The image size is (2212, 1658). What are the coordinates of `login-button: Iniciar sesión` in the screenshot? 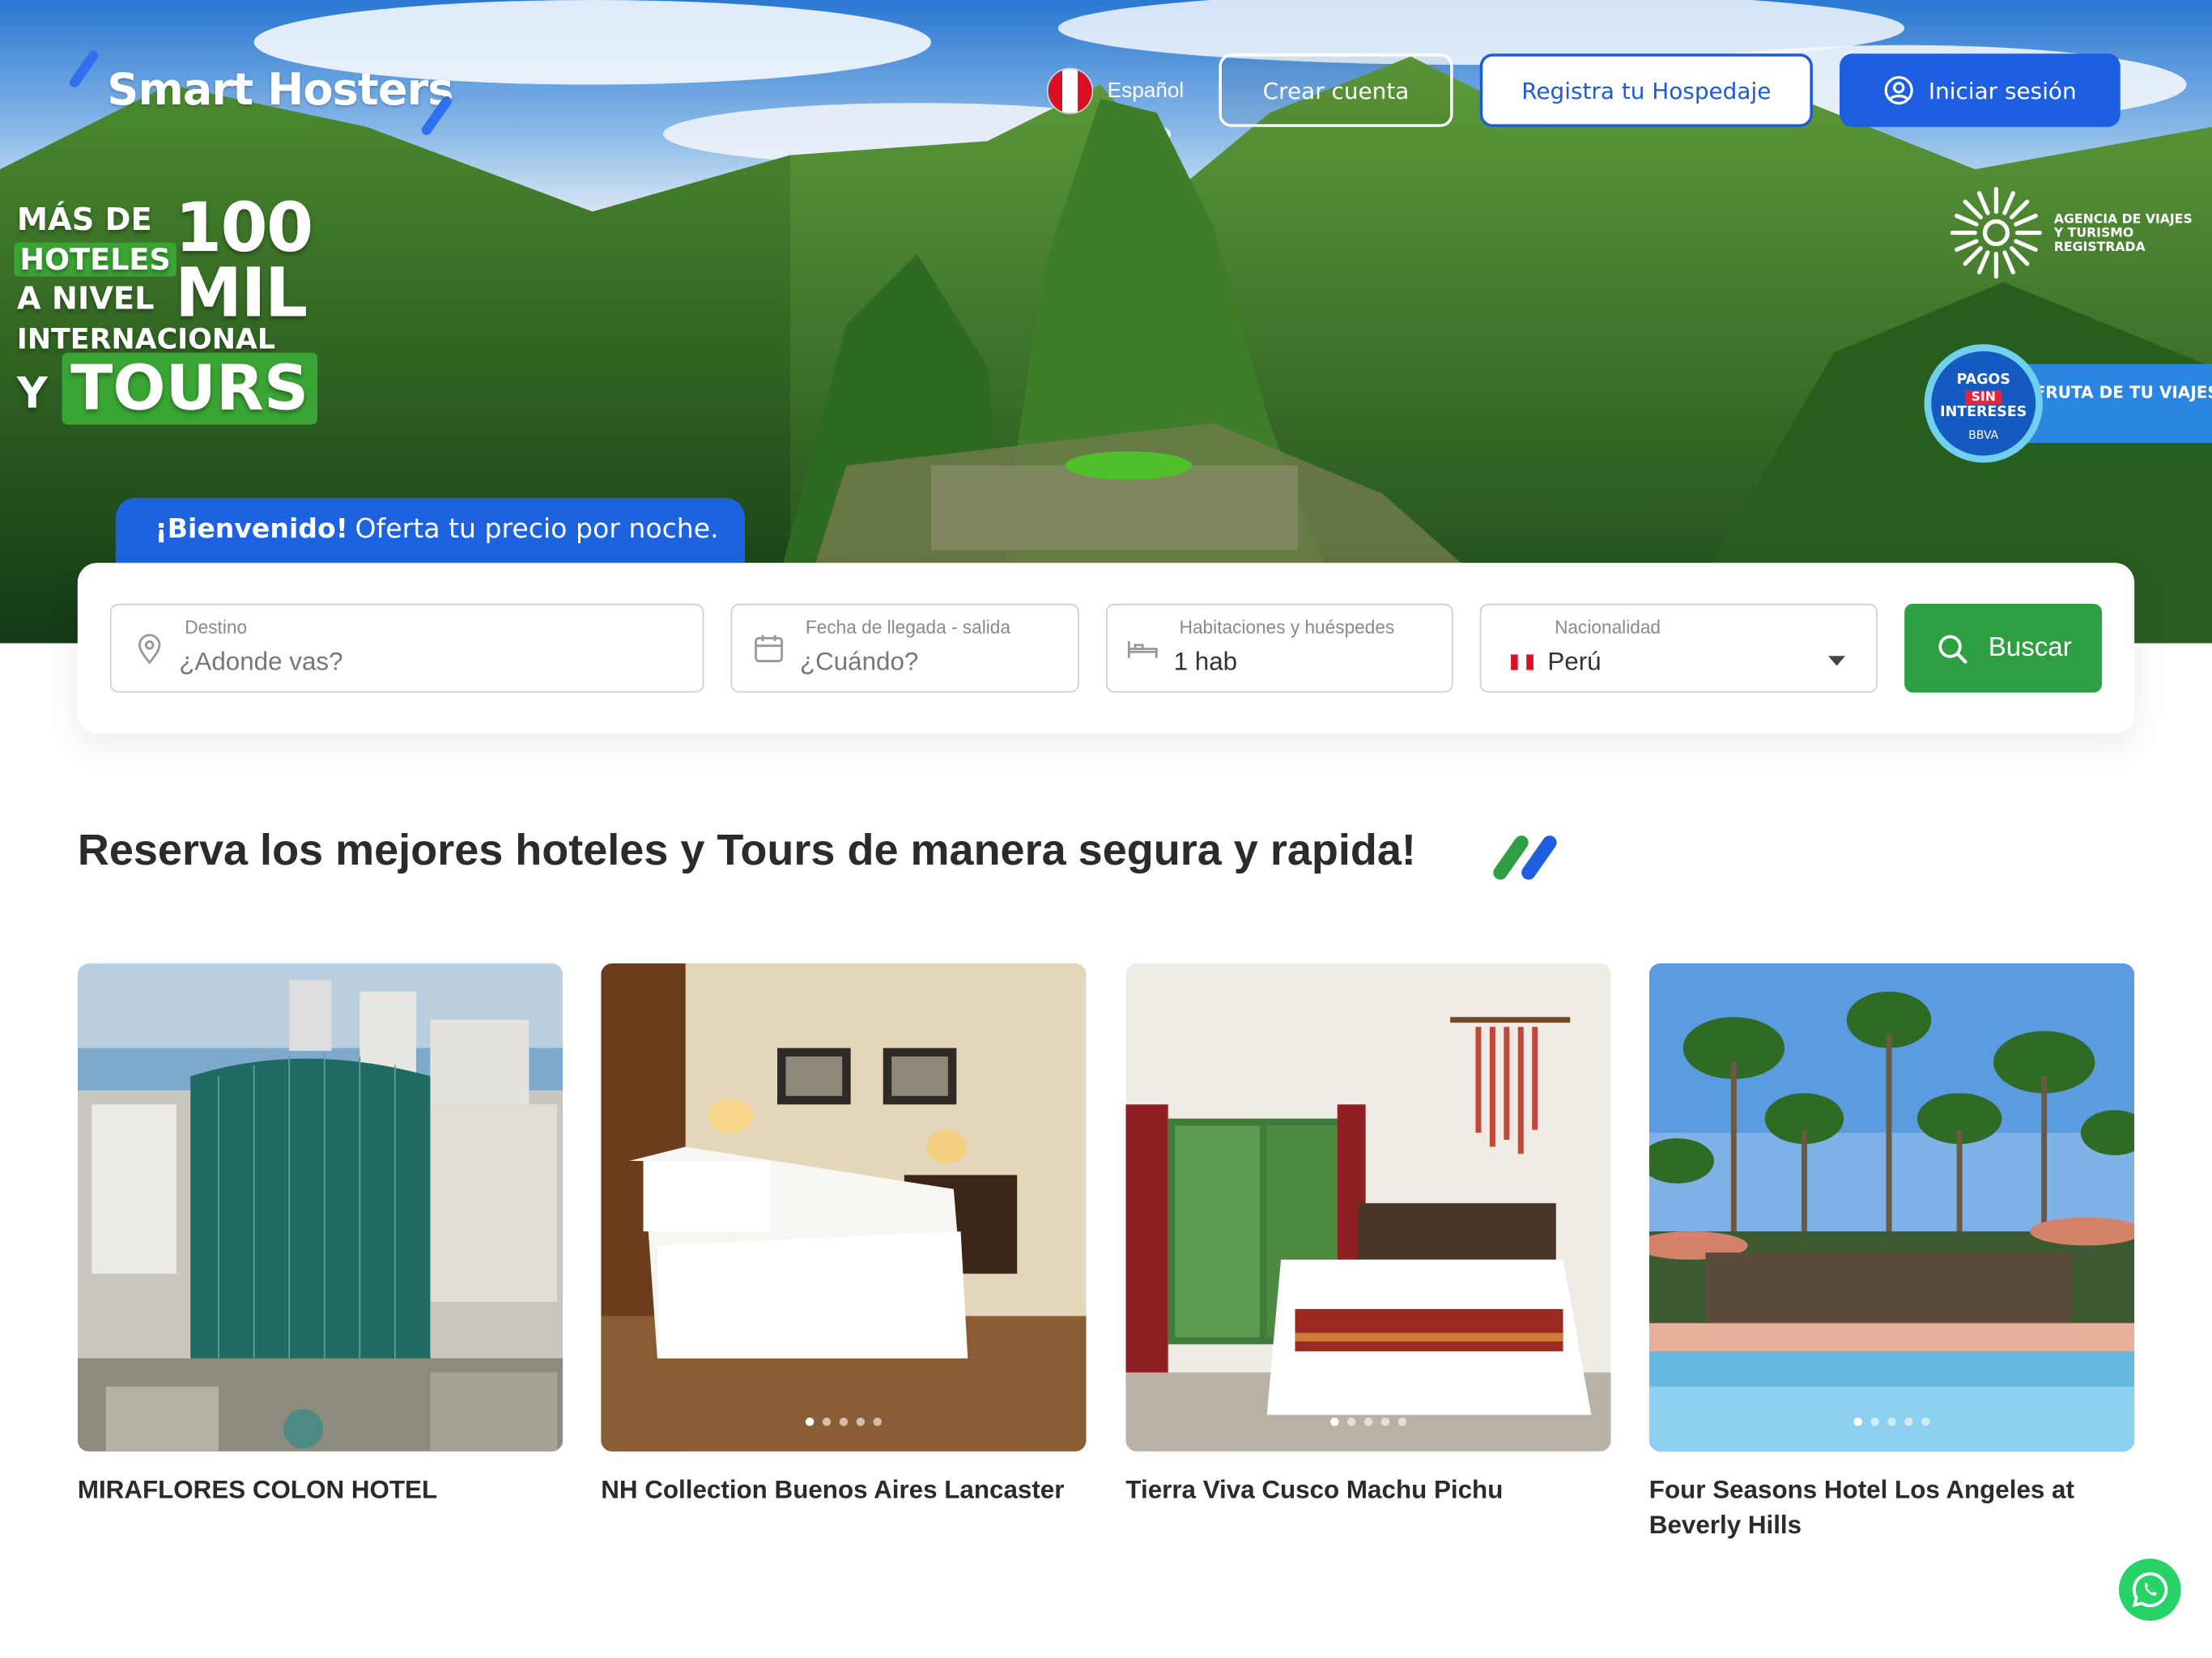 It's located at (1981, 90).